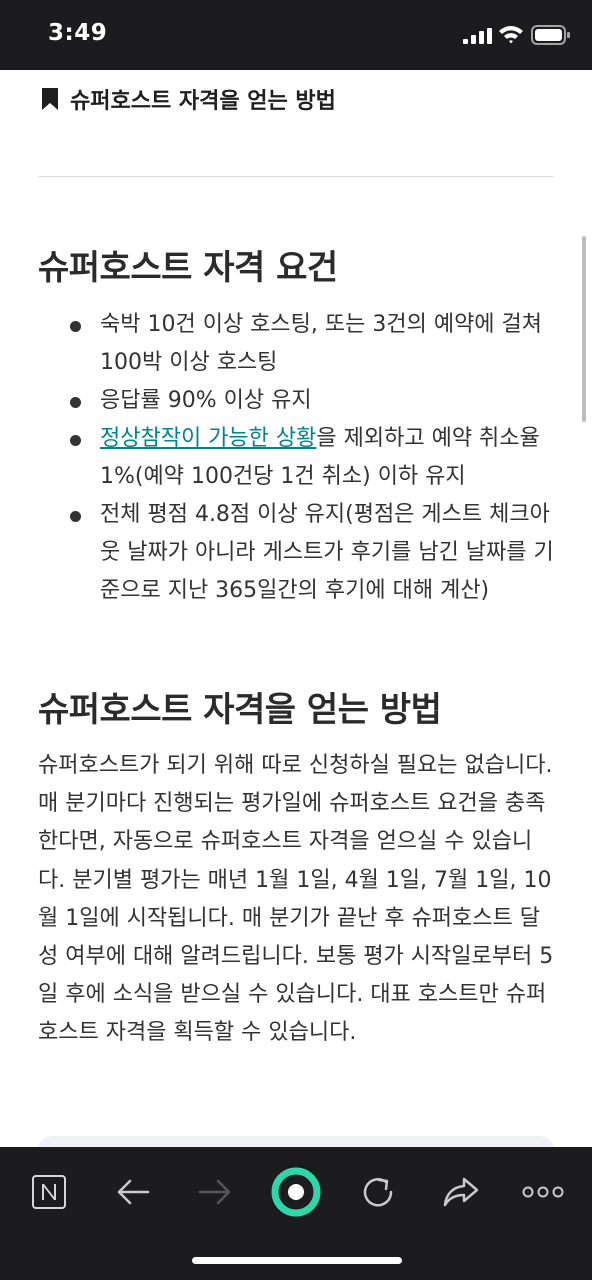 The height and width of the screenshot is (1280, 592). What do you see at coordinates (296, 176) in the screenshot?
I see `divider` at bounding box center [296, 176].